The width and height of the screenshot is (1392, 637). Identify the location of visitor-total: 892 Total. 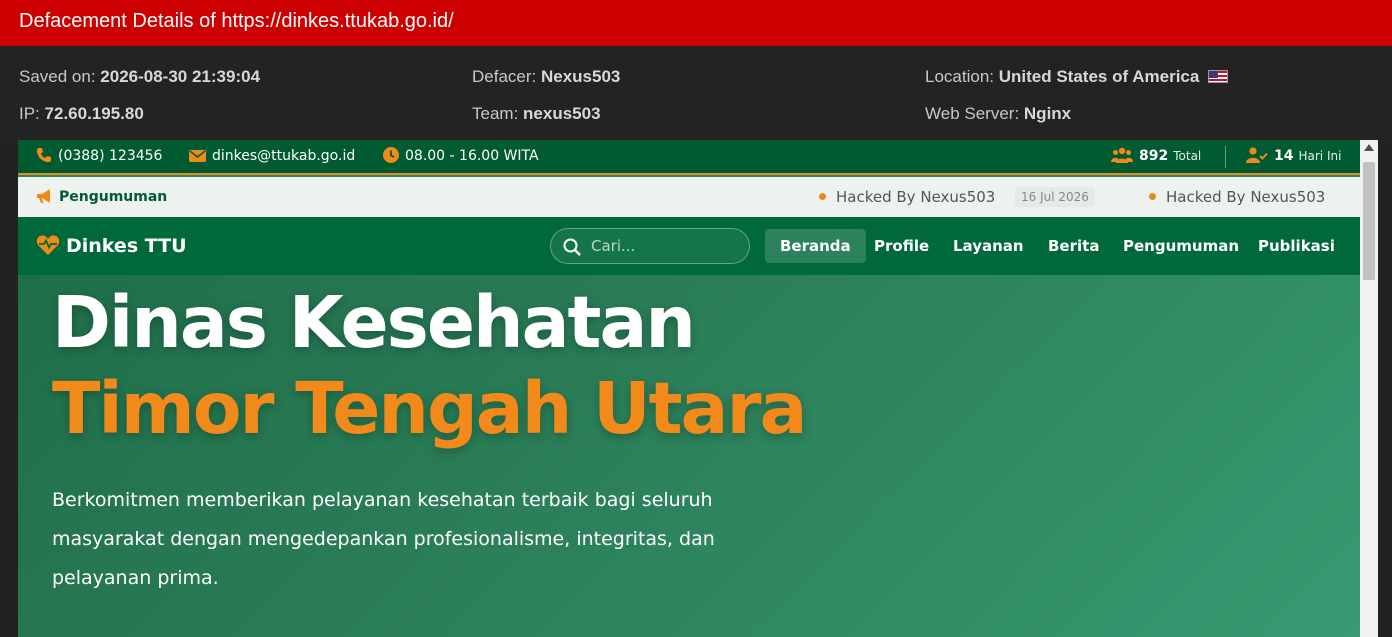
(1156, 156).